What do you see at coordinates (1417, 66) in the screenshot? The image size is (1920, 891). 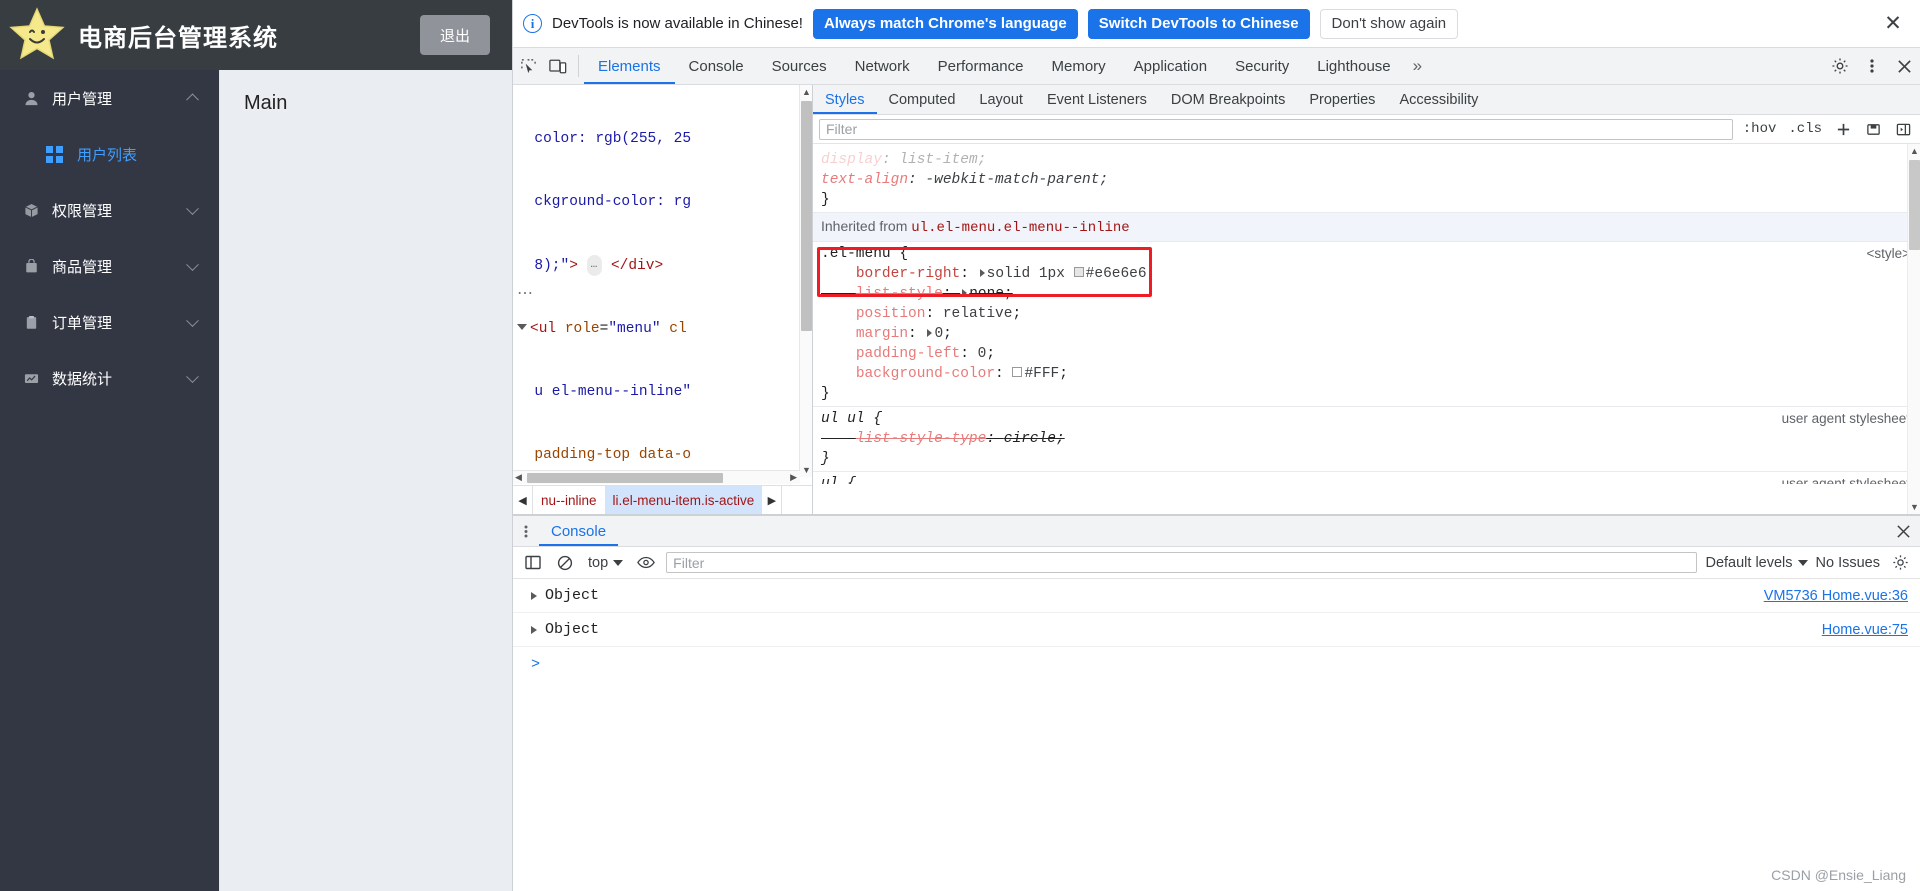 I see `more-tabs-button: »` at bounding box center [1417, 66].